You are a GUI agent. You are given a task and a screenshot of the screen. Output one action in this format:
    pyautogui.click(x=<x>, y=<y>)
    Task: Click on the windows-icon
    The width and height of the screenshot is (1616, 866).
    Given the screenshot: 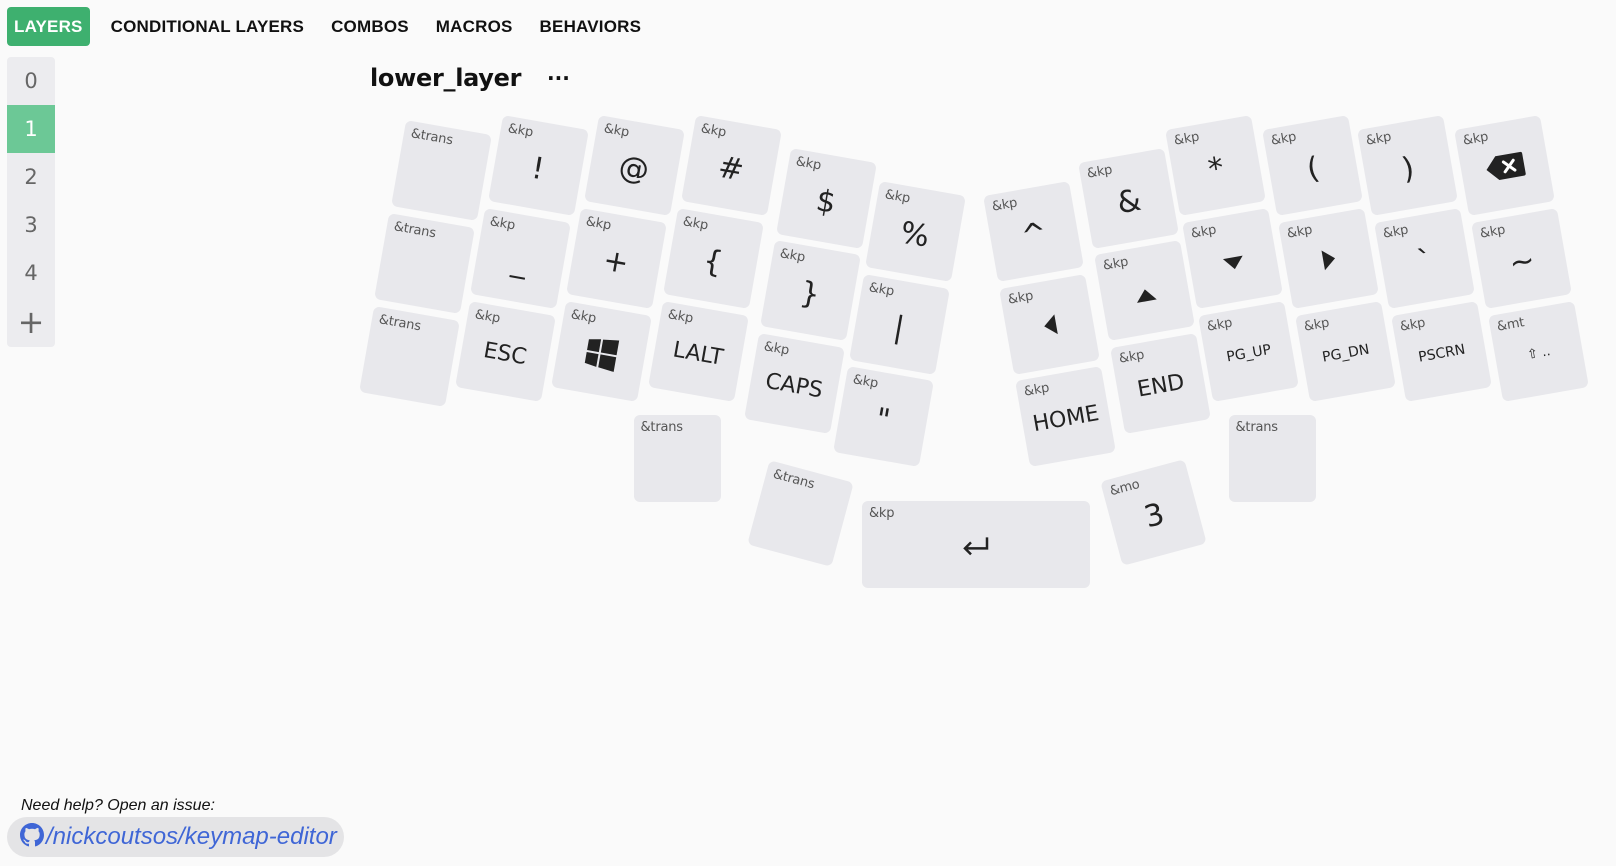 What is the action you would take?
    pyautogui.click(x=600, y=355)
    